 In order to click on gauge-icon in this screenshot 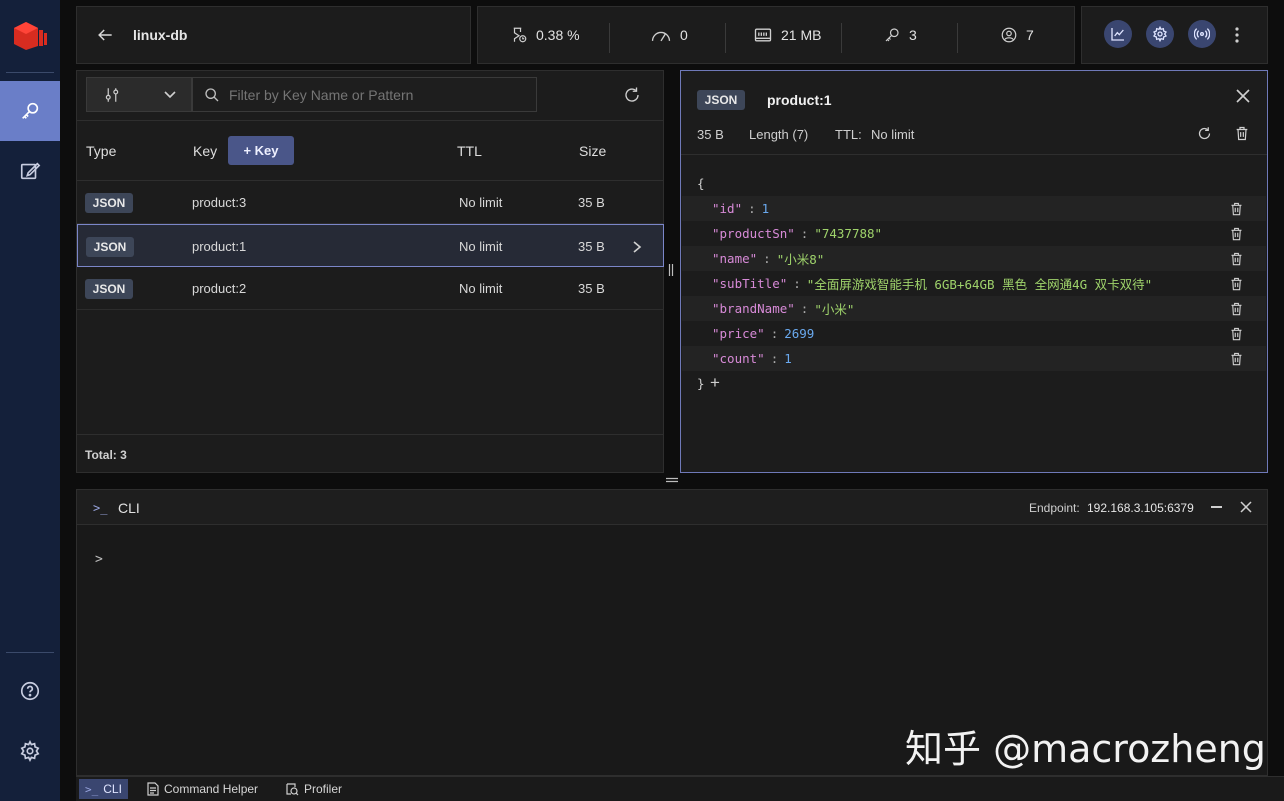, I will do `click(661, 36)`.